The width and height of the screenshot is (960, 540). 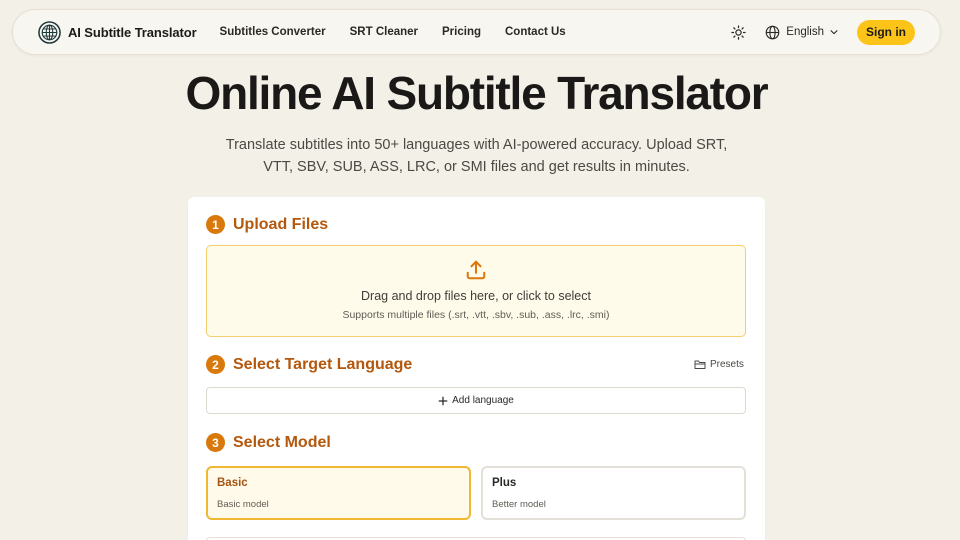 I want to click on step-title: Select Model, so click(x=282, y=442).